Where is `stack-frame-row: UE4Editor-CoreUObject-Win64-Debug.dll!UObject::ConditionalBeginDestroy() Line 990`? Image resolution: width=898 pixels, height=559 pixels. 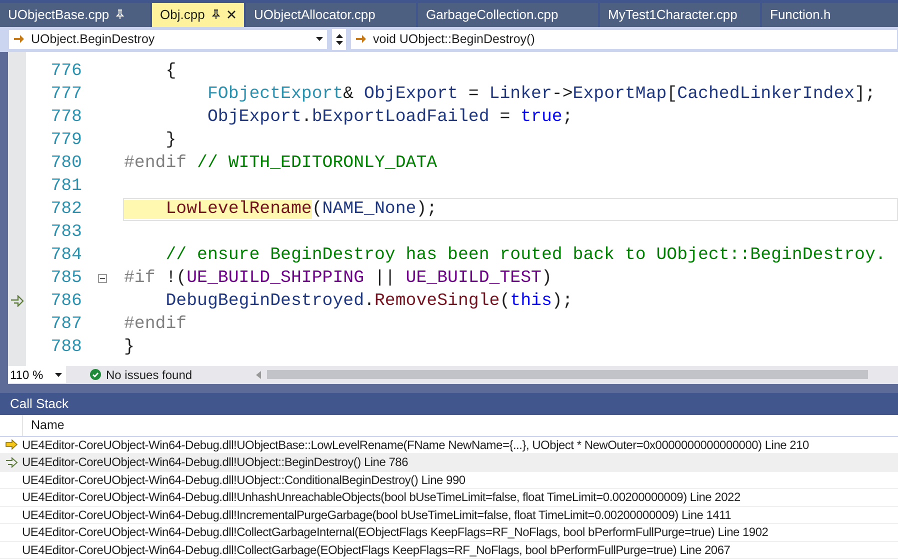
stack-frame-row: UE4Editor-CoreUObject-Win64-Debug.dll!UObject::ConditionalBeginDestroy() Line 990 is located at coordinates (449, 480).